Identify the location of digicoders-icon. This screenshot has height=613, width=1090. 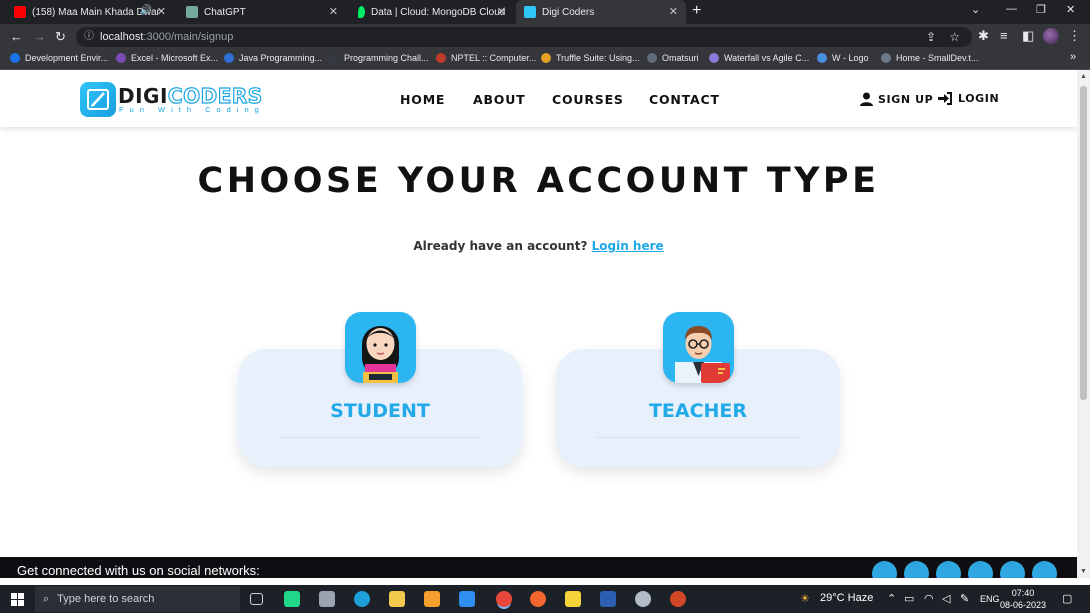
(530, 12).